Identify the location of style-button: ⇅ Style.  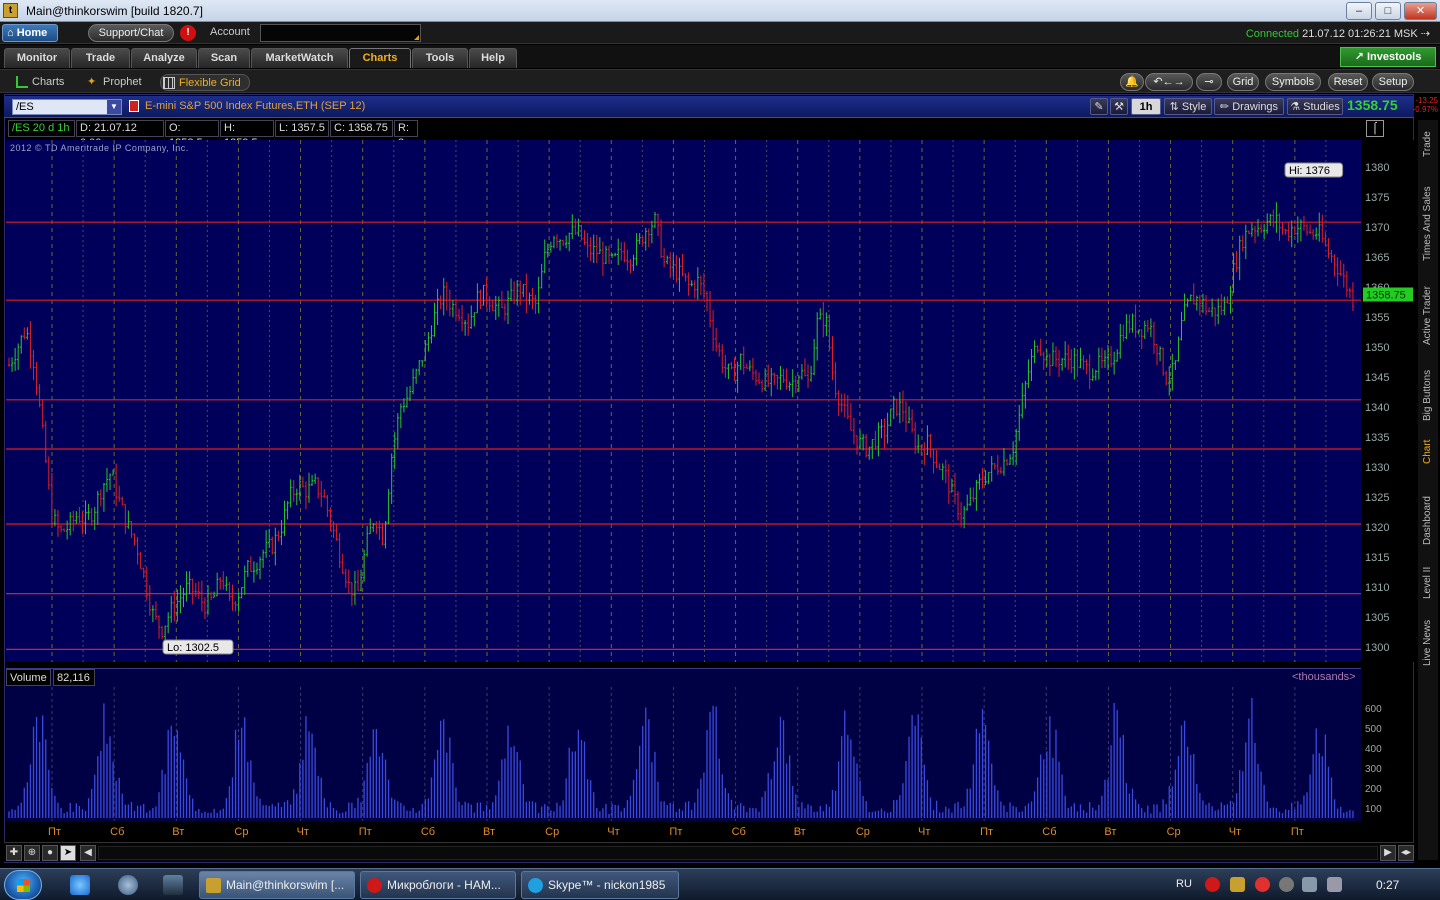
(1188, 106).